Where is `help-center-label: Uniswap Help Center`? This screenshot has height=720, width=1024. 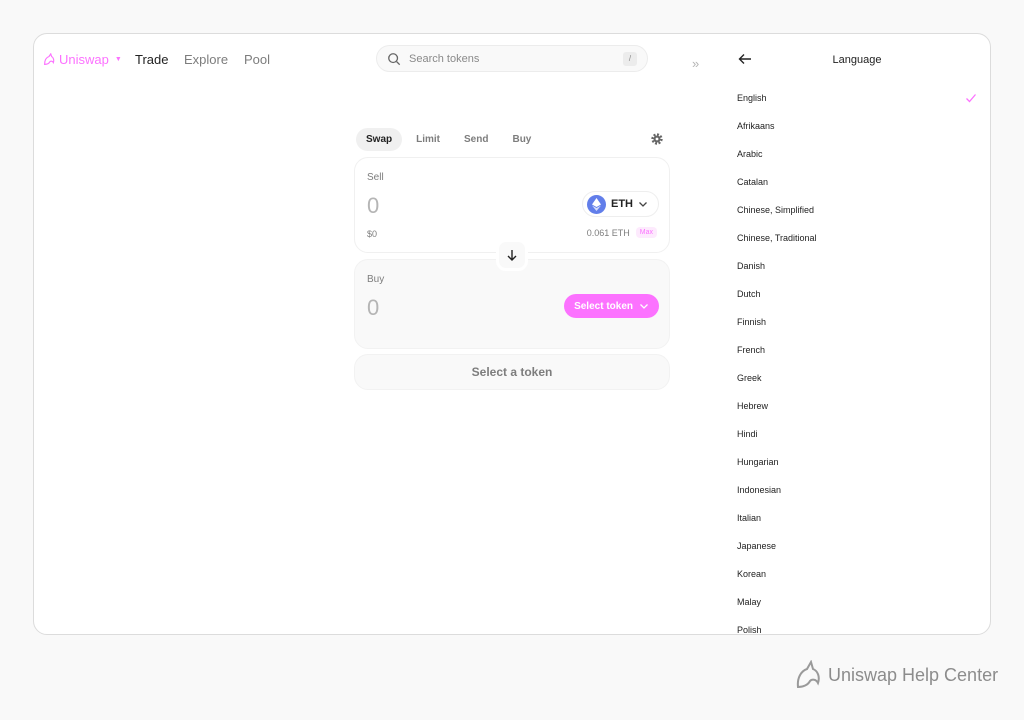 help-center-label: Uniswap Help Center is located at coordinates (913, 674).